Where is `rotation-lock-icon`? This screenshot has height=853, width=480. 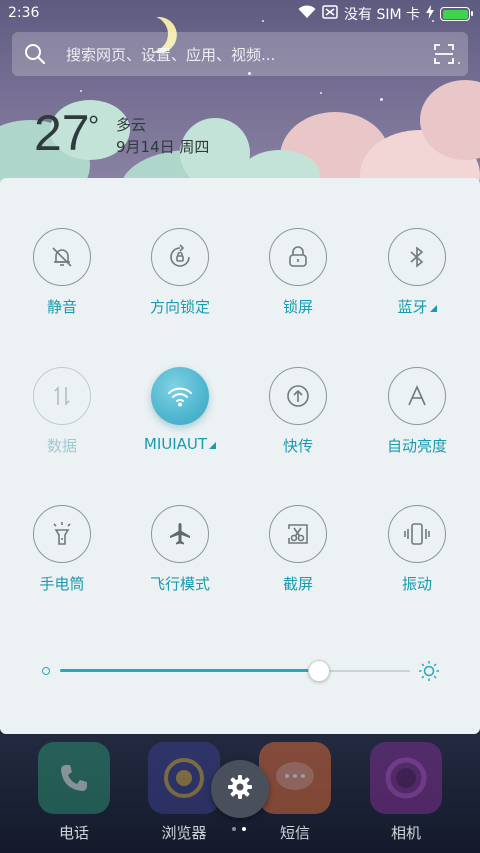
rotation-lock-icon is located at coordinates (180, 257).